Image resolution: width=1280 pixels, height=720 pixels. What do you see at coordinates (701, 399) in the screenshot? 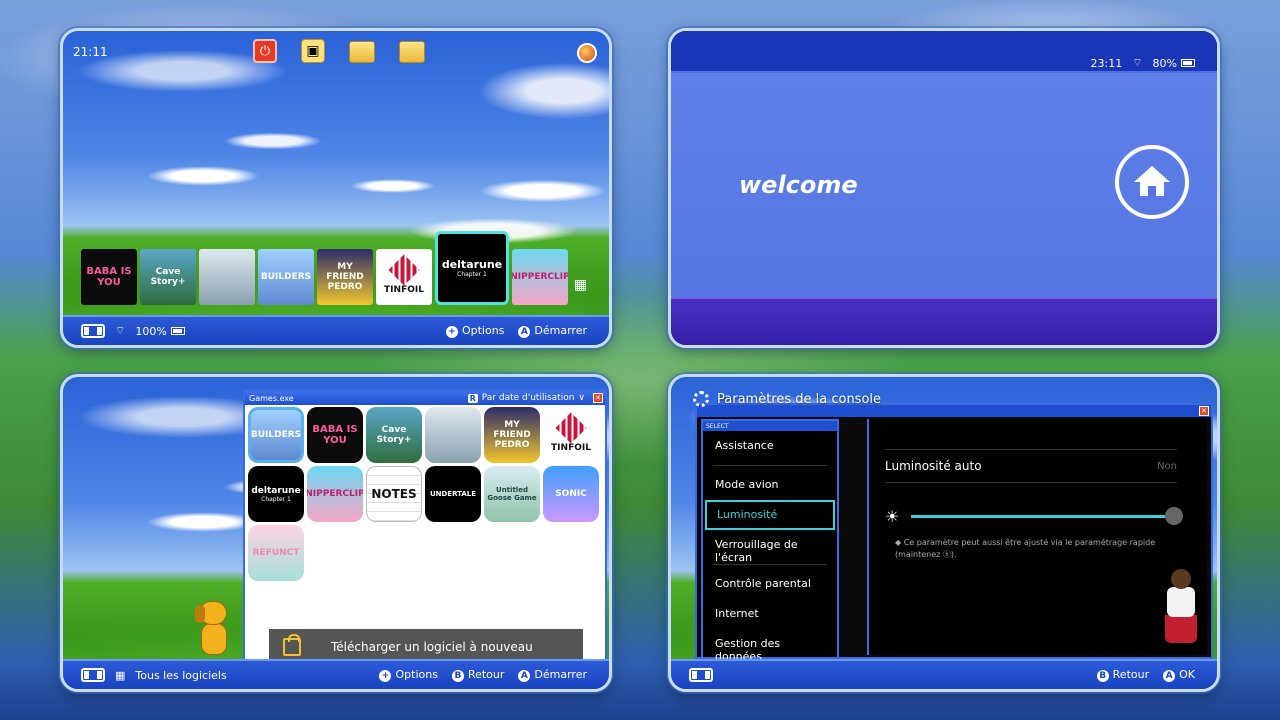
I see `gear-icon` at bounding box center [701, 399].